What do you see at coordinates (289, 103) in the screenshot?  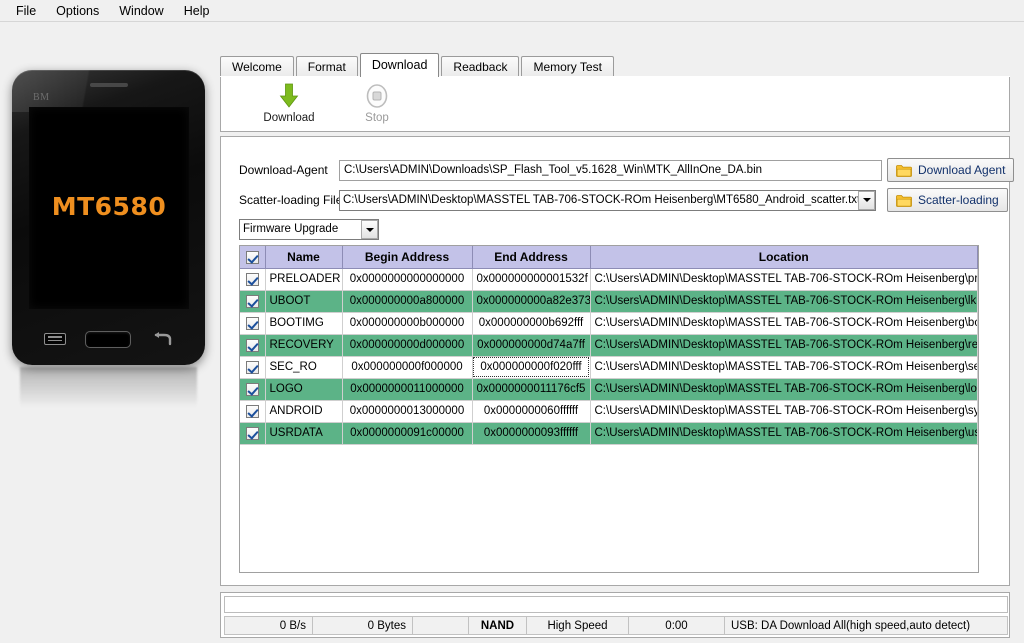 I see `download-button: Download` at bounding box center [289, 103].